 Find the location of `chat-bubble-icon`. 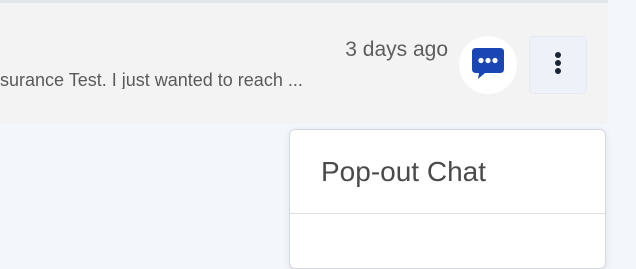

chat-bubble-icon is located at coordinates (488, 65).